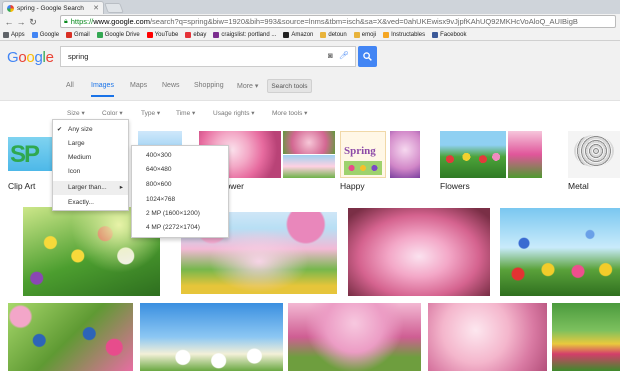 The height and width of the screenshot is (371, 620). I want to click on tab-maps: Maps, so click(138, 85).